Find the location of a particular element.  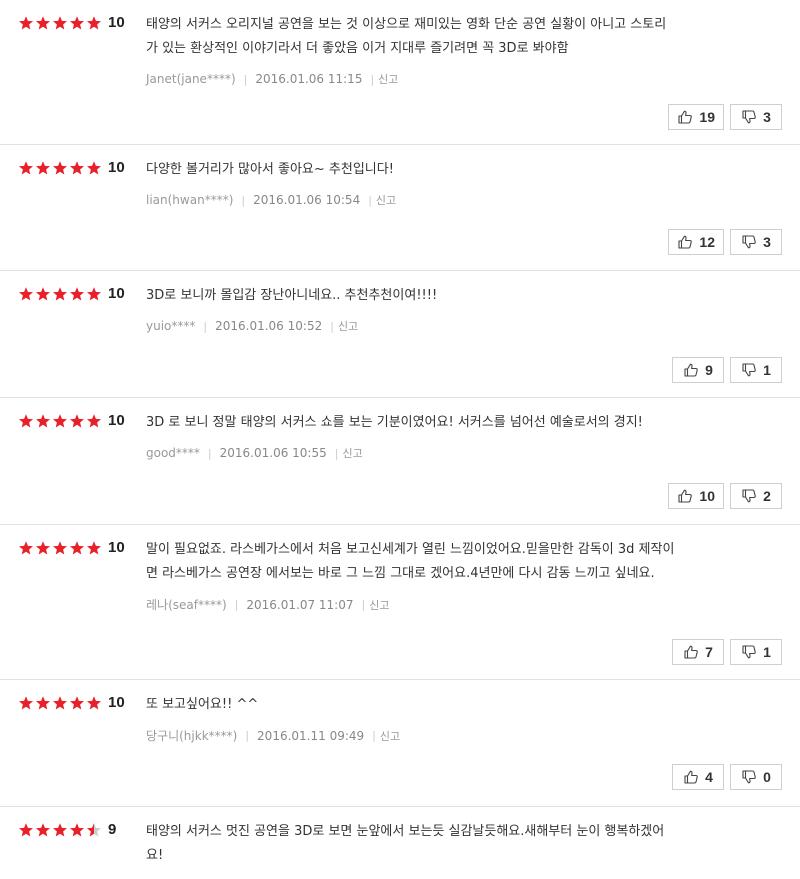

dislike-count: 1 is located at coordinates (767, 370).